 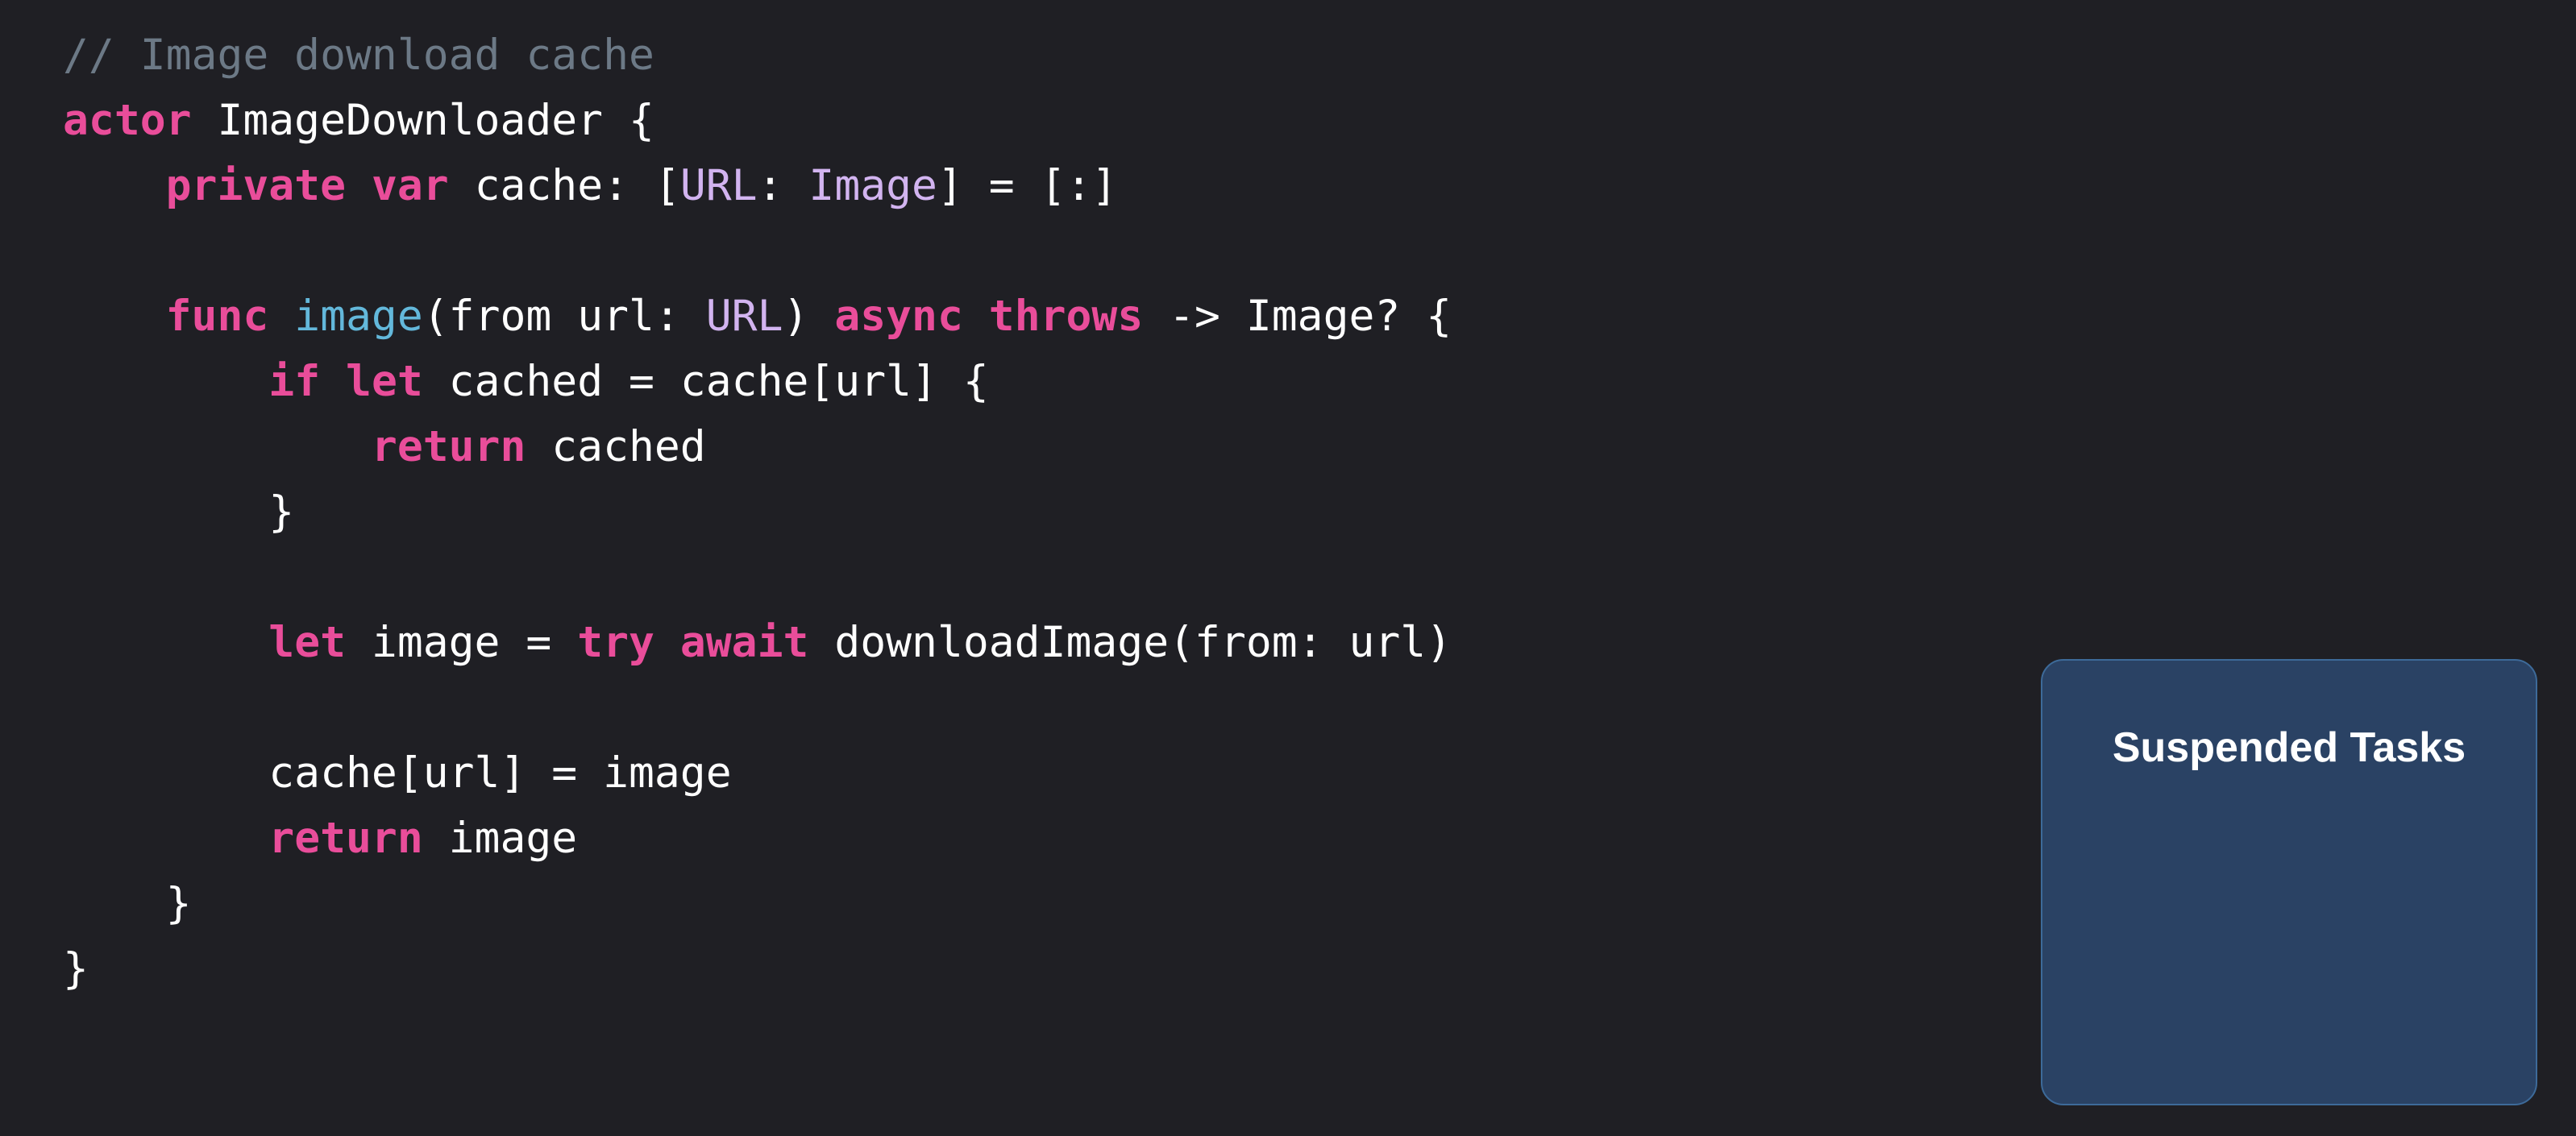 What do you see at coordinates (757, 55) in the screenshot?
I see `code-line: // Image download cache` at bounding box center [757, 55].